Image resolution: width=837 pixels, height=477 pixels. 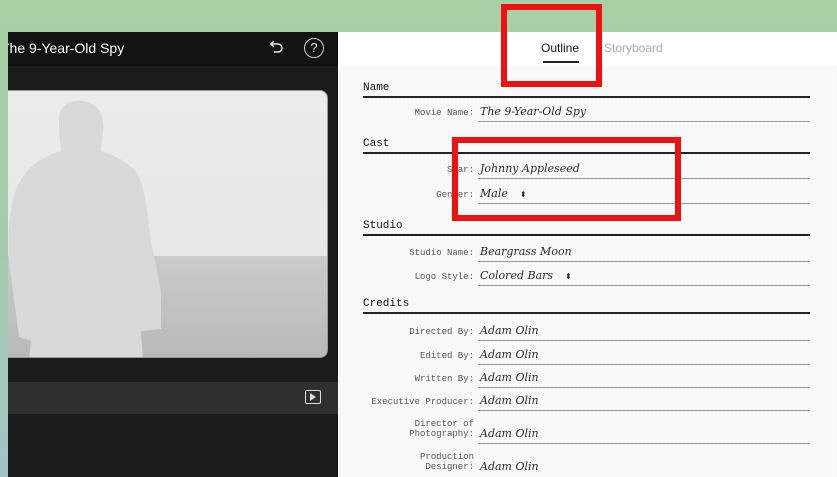 What do you see at coordinates (444, 113) in the screenshot?
I see `field-label-movie-name: Movie Name:` at bounding box center [444, 113].